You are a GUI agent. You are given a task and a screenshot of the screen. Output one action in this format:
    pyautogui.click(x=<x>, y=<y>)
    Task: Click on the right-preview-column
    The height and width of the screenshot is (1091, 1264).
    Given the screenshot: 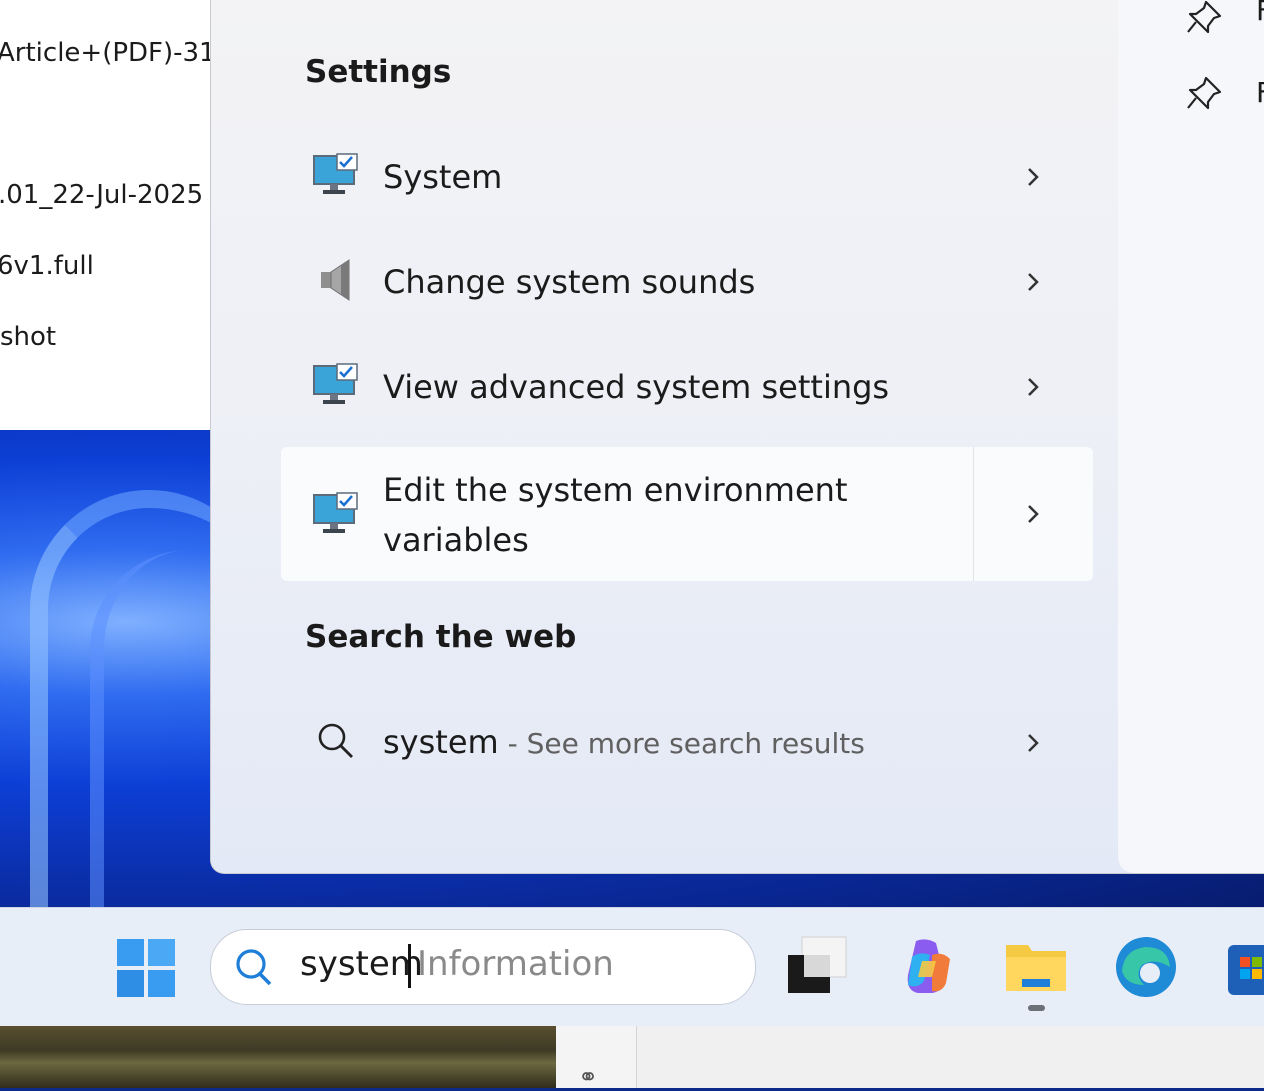 What is the action you would take?
    pyautogui.click(x=1191, y=436)
    